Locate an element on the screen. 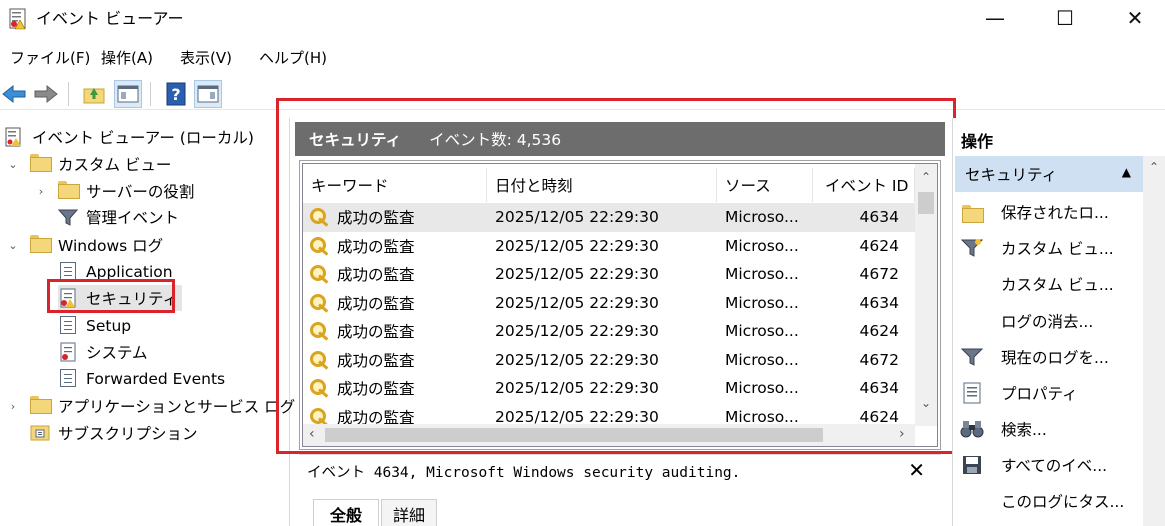 Image resolution: width=1165 pixels, height=526 pixels. tree-item-windows-logs: Windows ログ is located at coordinates (96, 245).